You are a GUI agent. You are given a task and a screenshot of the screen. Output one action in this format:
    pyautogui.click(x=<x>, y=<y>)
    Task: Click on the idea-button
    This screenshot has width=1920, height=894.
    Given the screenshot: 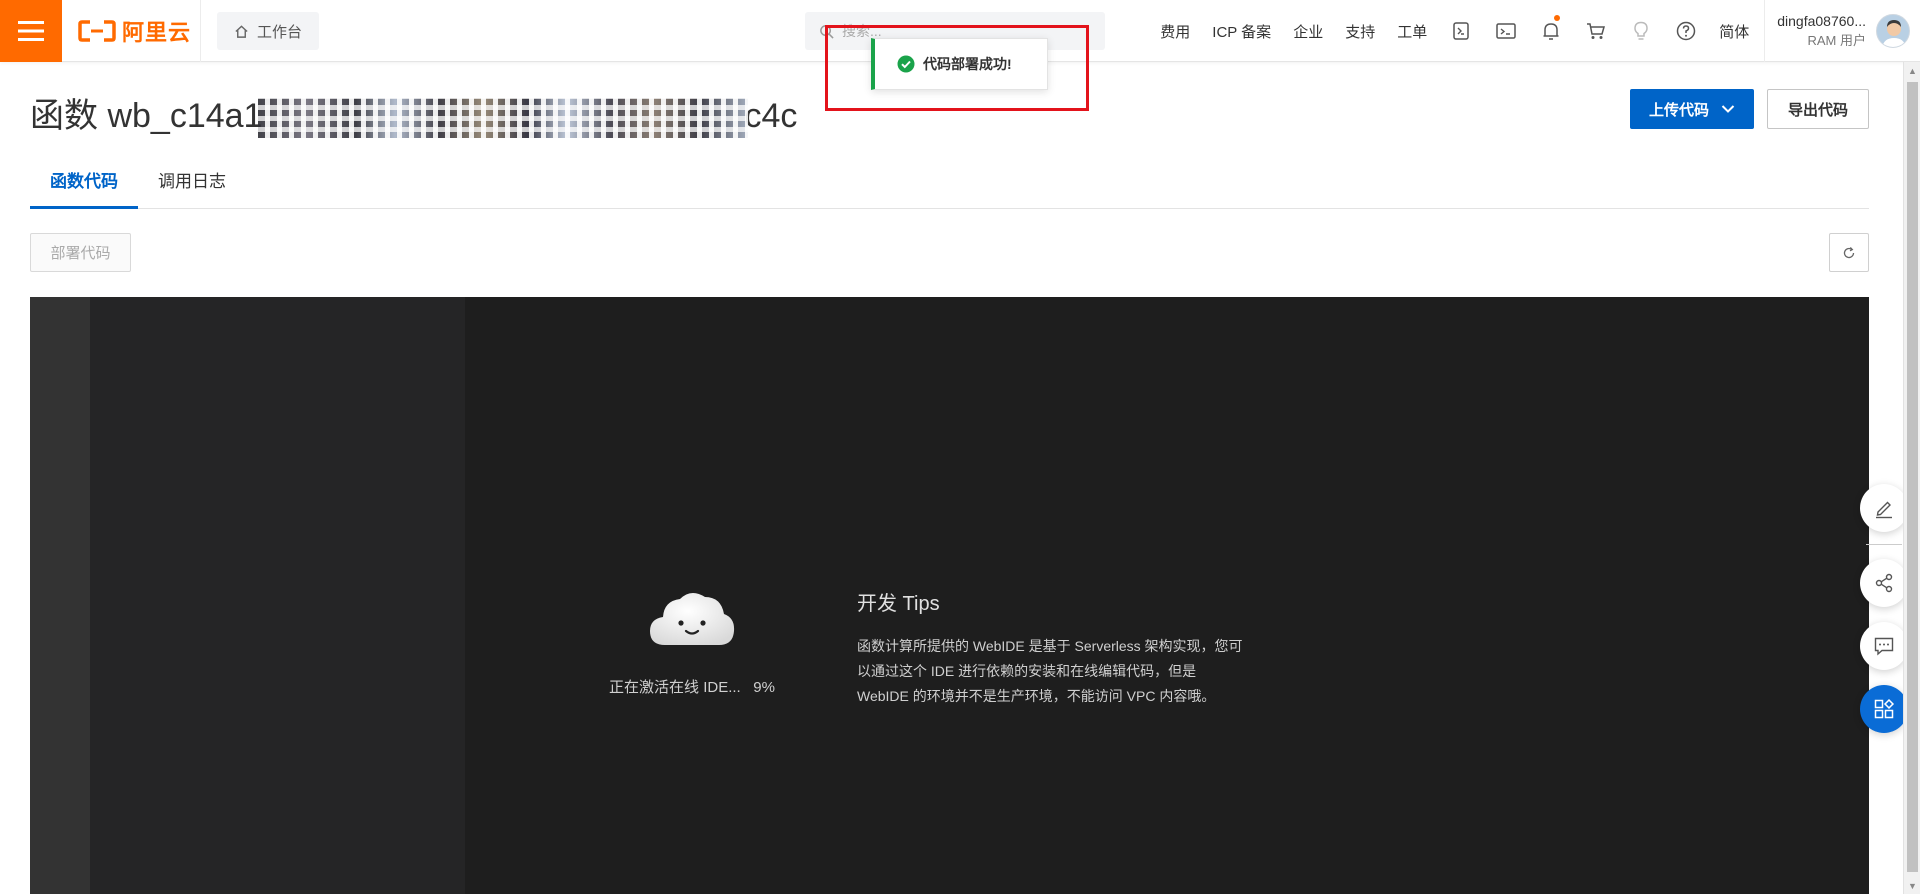 What is the action you would take?
    pyautogui.click(x=1640, y=31)
    